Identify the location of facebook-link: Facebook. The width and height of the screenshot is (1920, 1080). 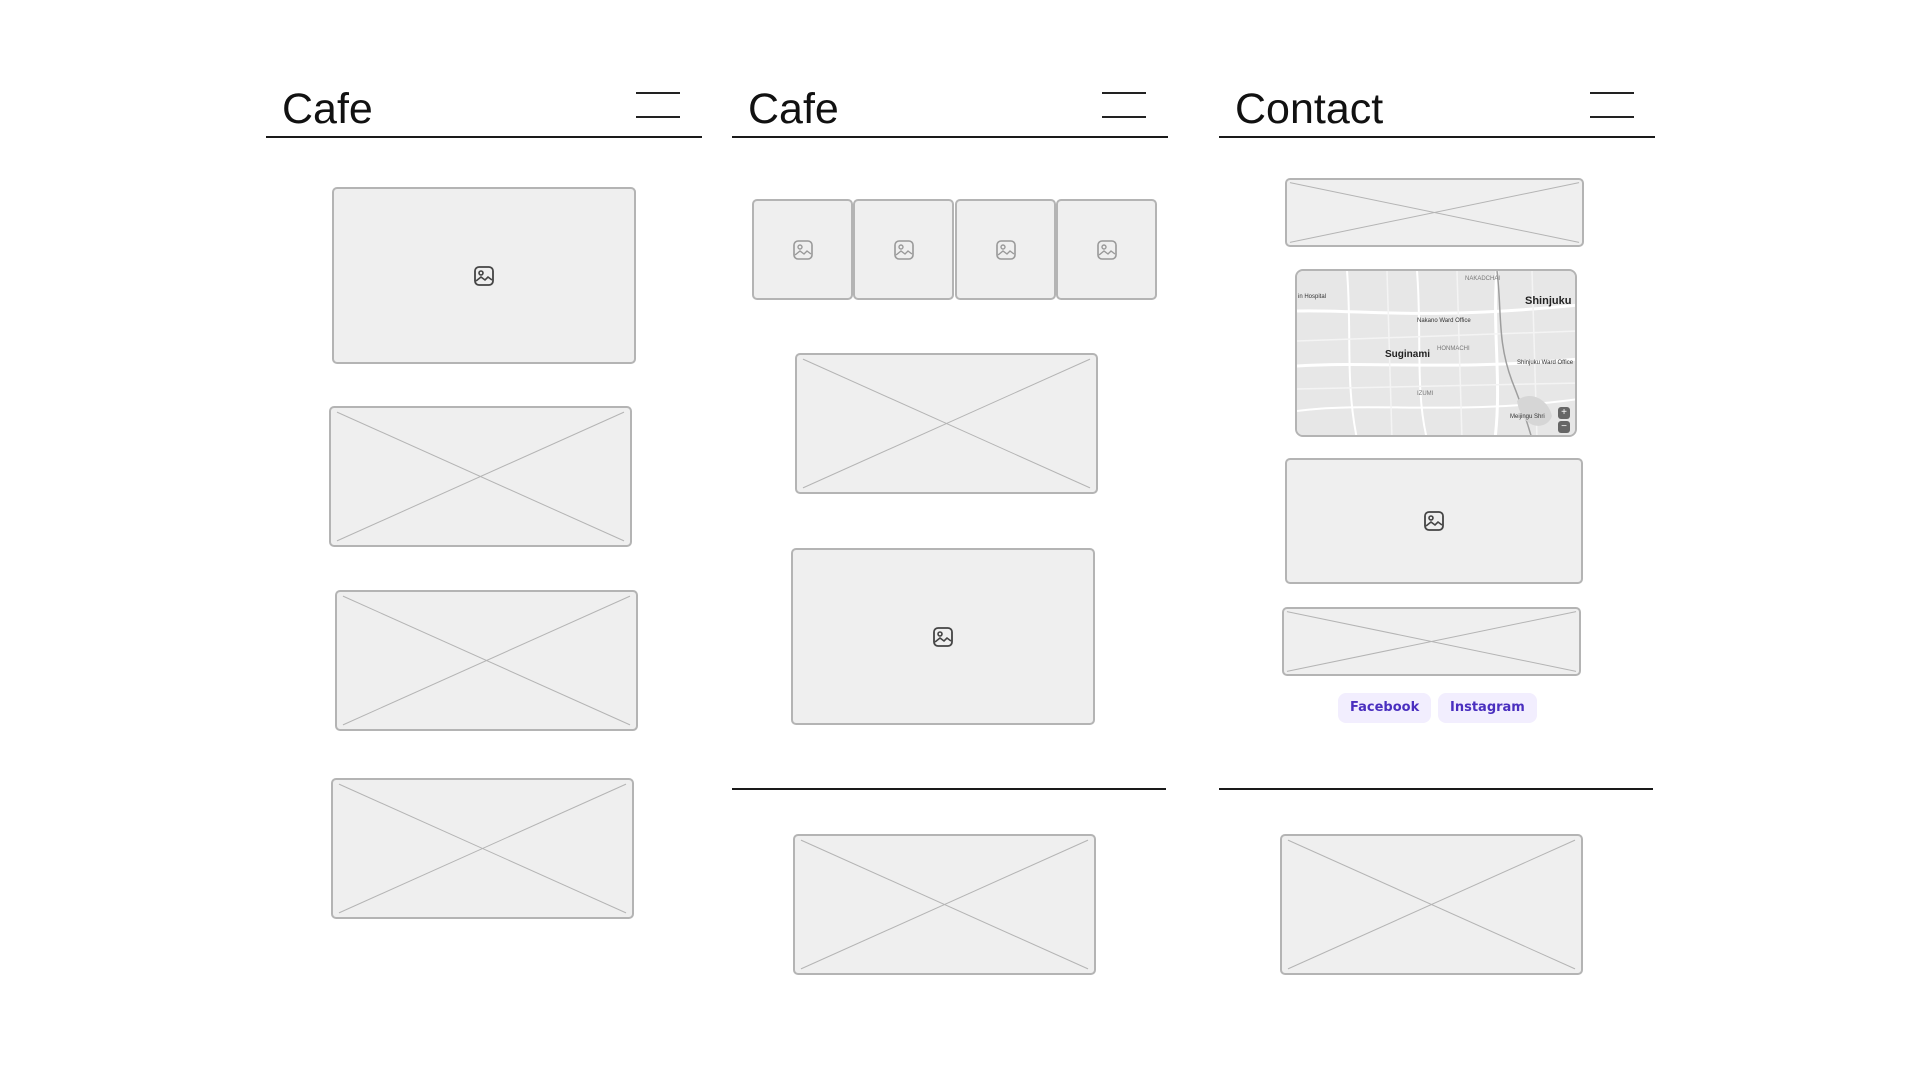
(1385, 708).